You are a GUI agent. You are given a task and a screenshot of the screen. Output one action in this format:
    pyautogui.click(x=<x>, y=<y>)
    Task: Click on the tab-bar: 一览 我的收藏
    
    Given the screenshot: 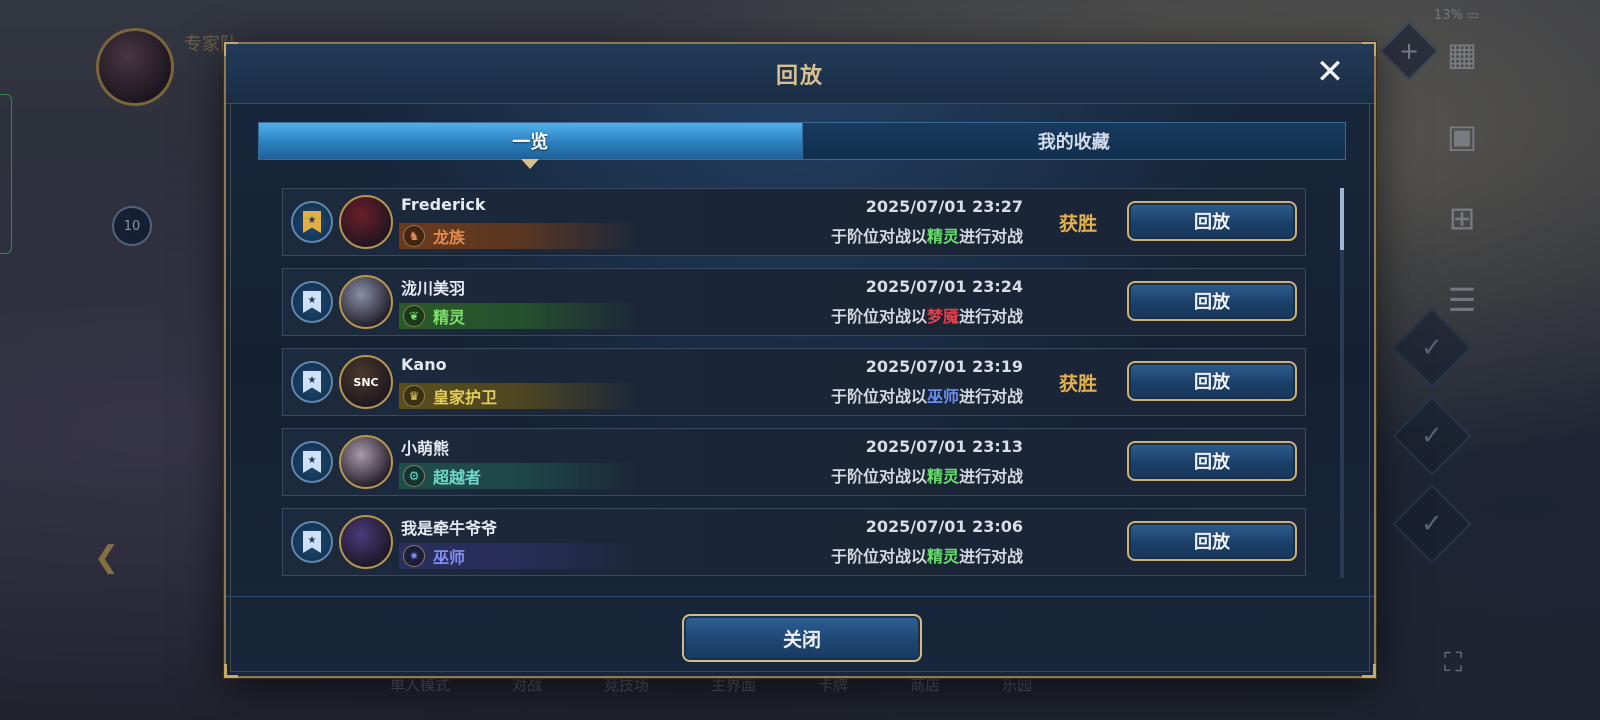 What is the action you would take?
    pyautogui.click(x=802, y=145)
    